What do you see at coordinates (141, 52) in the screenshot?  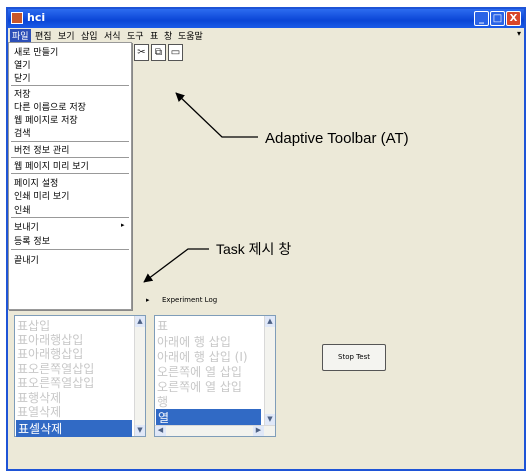 I see `scissors-icon: ✂` at bounding box center [141, 52].